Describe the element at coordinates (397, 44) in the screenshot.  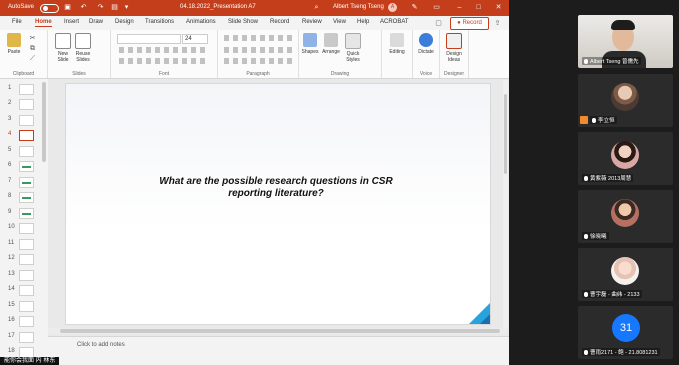
I see `editing-button: Editing` at that location.